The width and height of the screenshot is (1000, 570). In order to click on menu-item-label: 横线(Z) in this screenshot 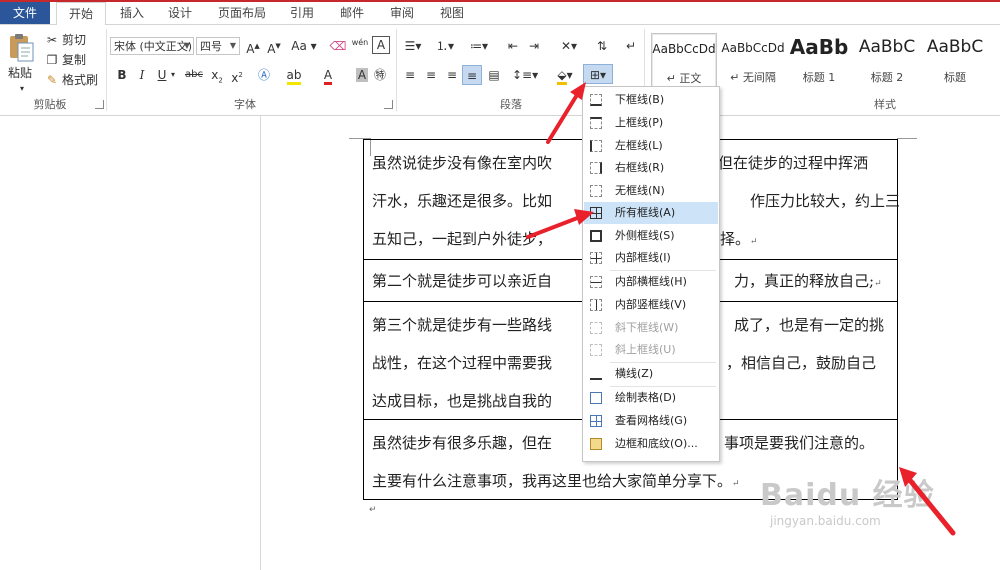, I will do `click(634, 373)`.